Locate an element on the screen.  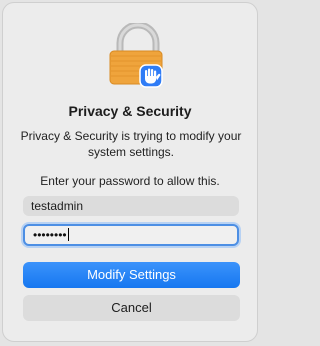
username-field: testadmin is located at coordinates (131, 206).